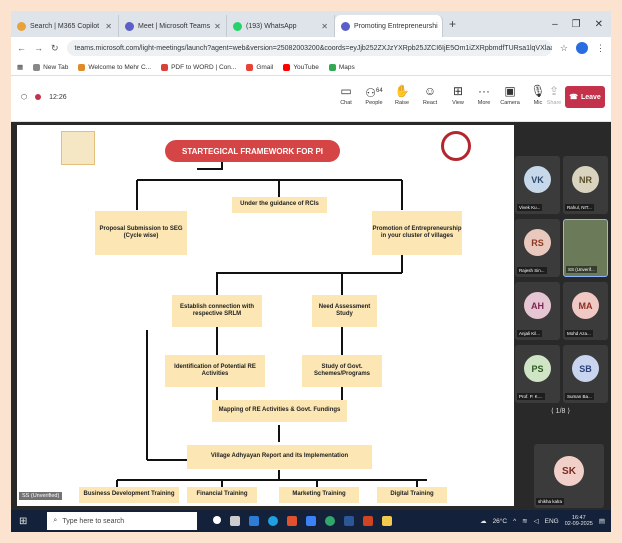 Image resolution: width=622 pixels, height=543 pixels. I want to click on edge-icon, so click(273, 521).